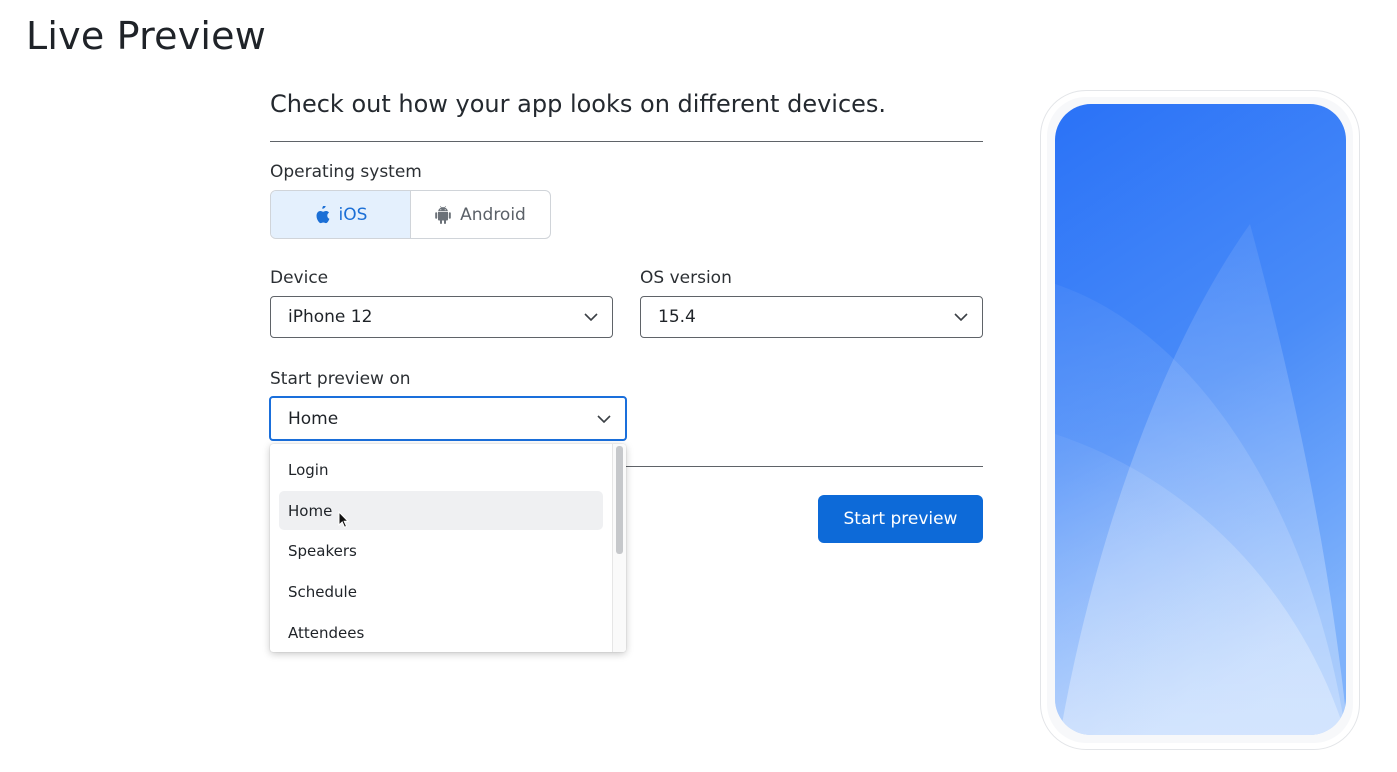  Describe the element at coordinates (441, 317) in the screenshot. I see `device-select: iPhone 12` at that location.